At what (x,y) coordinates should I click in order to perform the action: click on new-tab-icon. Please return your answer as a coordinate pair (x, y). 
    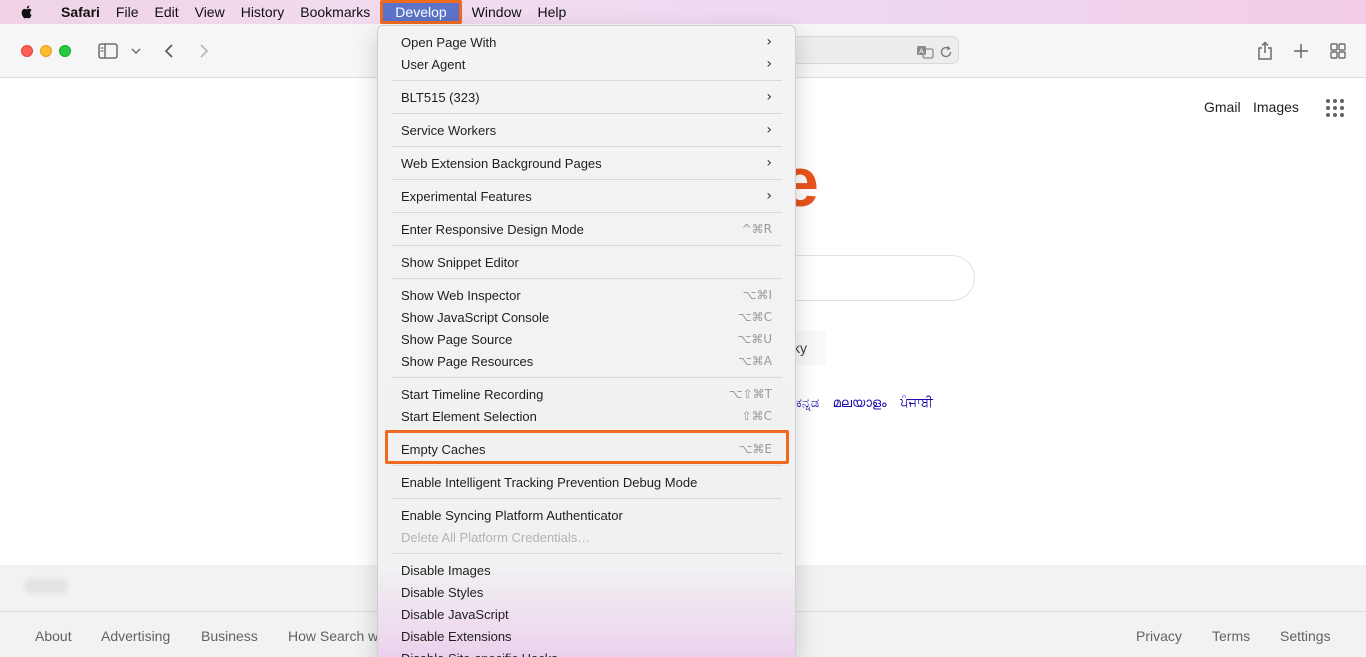
    Looking at the image, I should click on (1301, 51).